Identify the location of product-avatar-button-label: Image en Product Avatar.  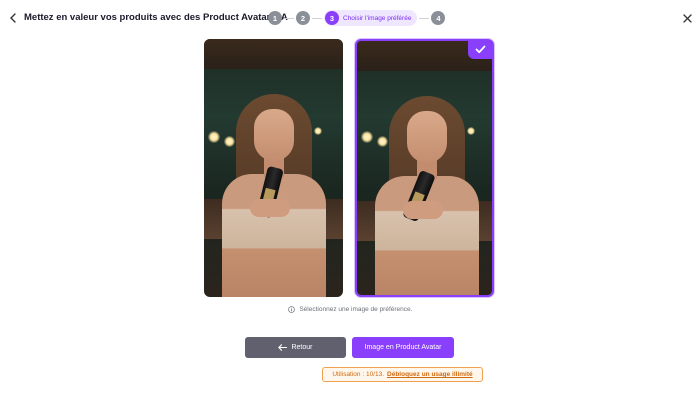
(403, 347).